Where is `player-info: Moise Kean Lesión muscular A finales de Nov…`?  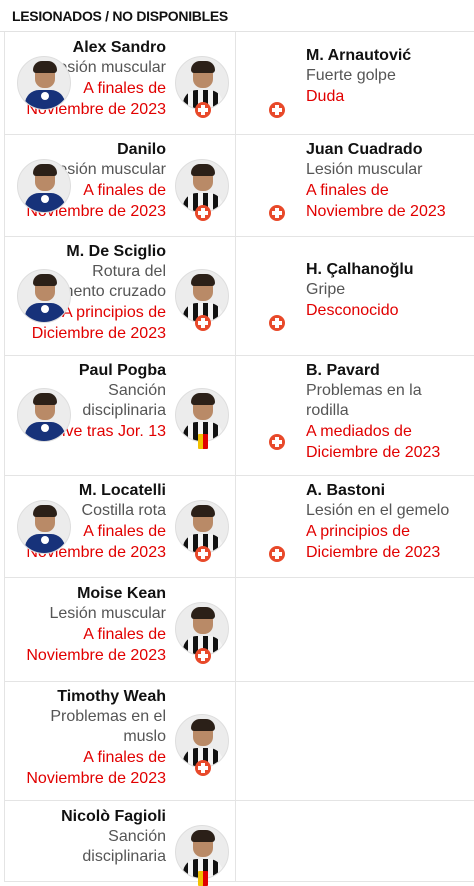 player-info: Moise Kean Lesión muscular A finales de Nov… is located at coordinates (96, 625).